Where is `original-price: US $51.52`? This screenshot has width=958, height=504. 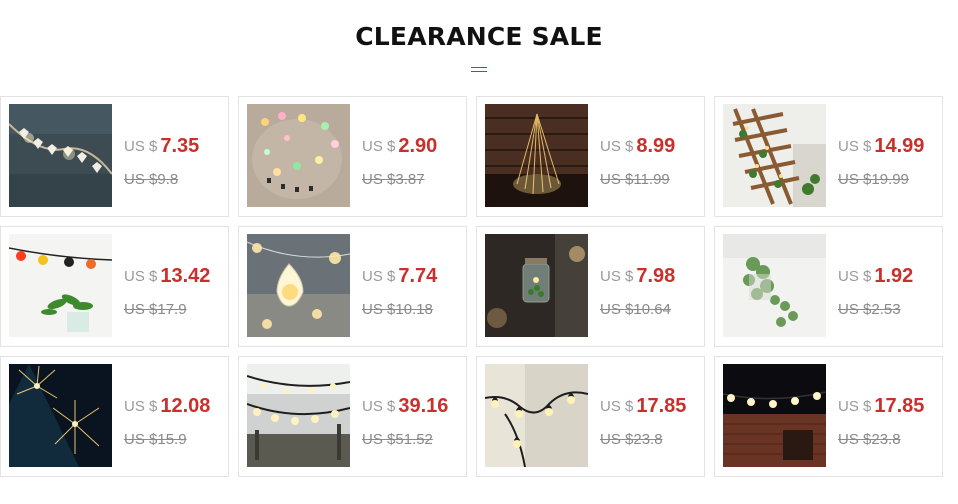 original-price: US $51.52 is located at coordinates (397, 439).